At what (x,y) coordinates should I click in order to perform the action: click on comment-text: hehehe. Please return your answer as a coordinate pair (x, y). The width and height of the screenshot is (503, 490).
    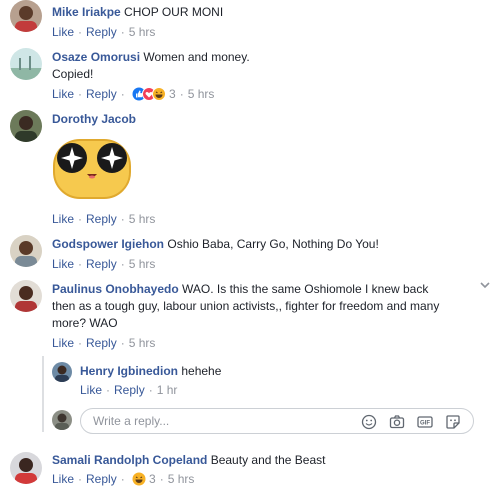
    Looking at the image, I should click on (201, 371).